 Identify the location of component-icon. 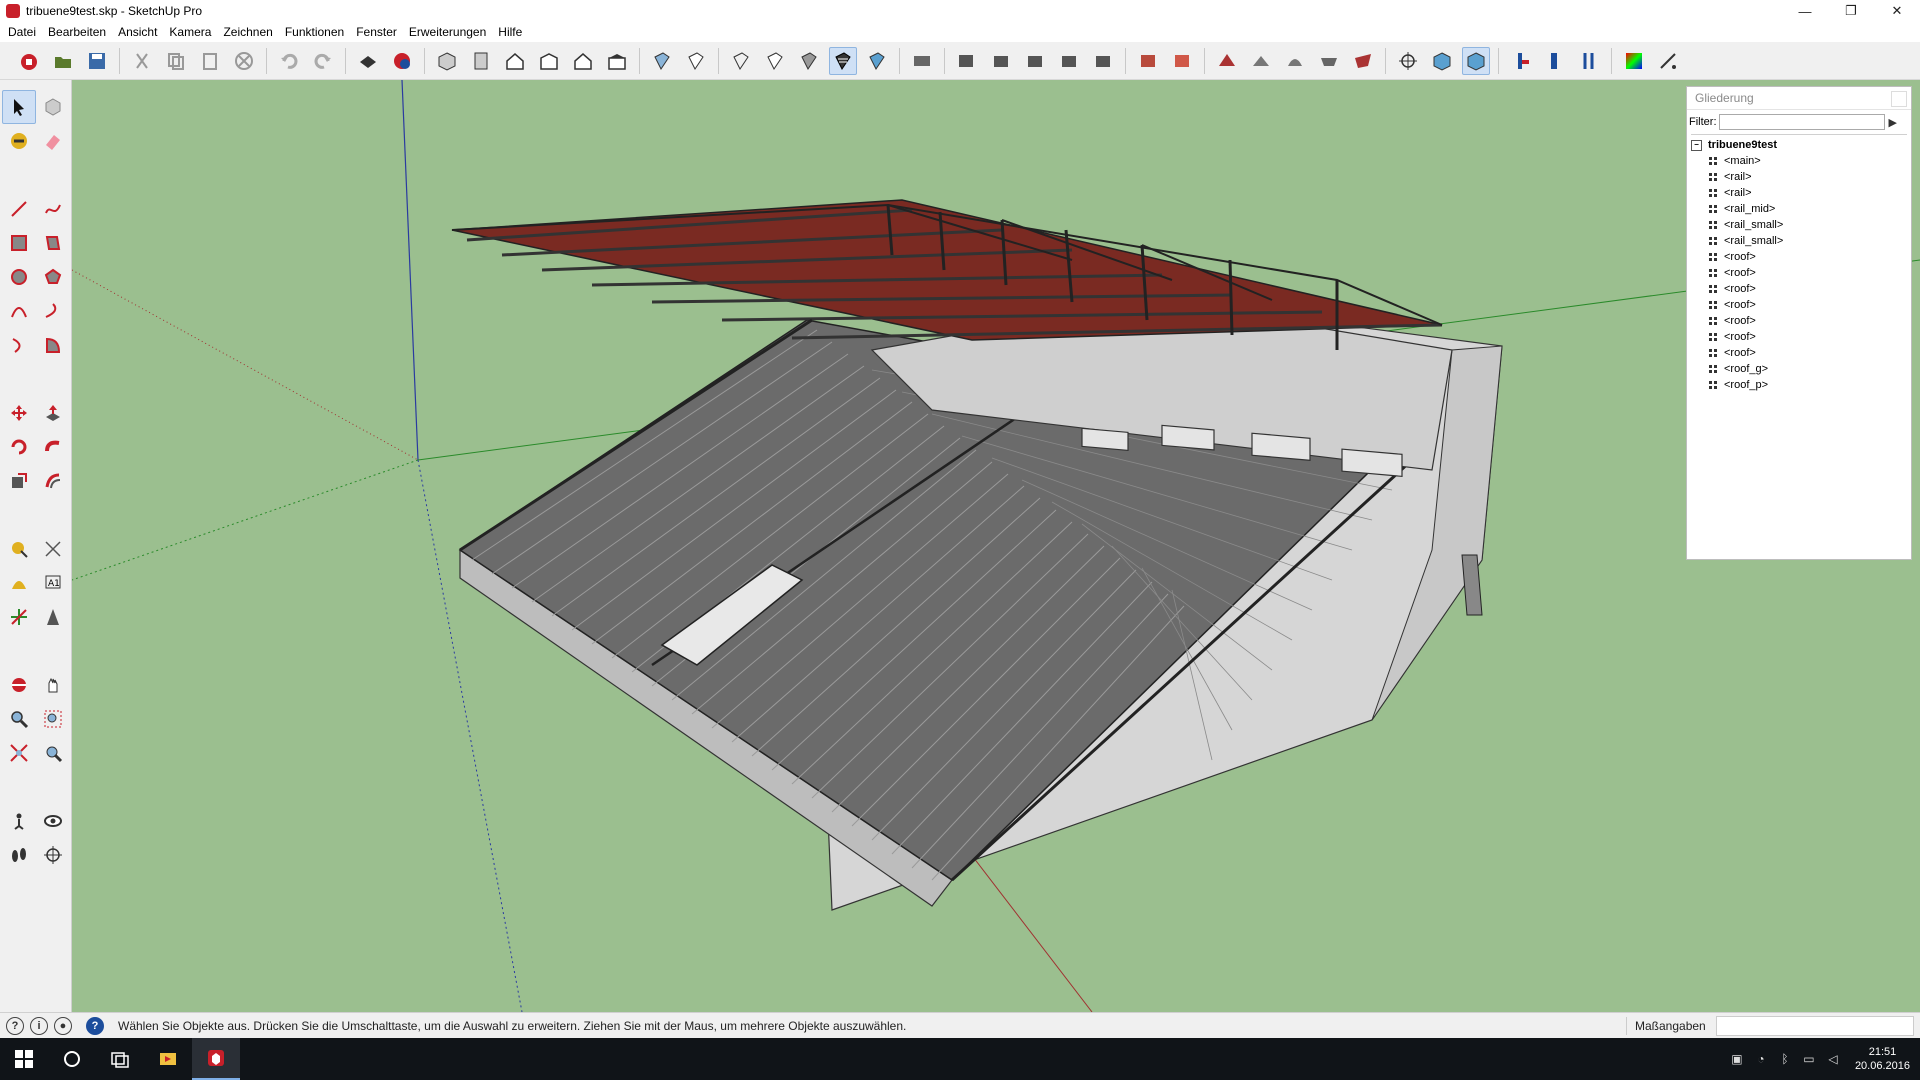
(922, 61).